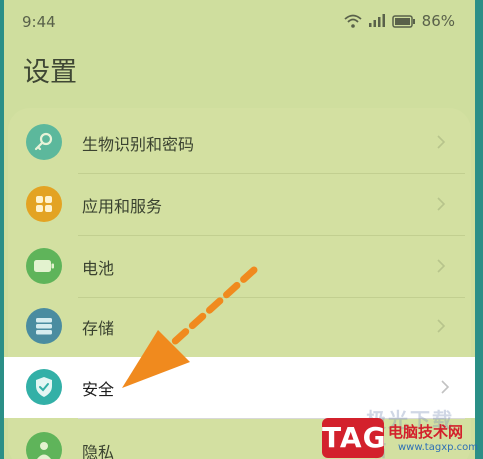 The height and width of the screenshot is (459, 483). I want to click on watermark-url: www.tagxp.com, so click(438, 447).